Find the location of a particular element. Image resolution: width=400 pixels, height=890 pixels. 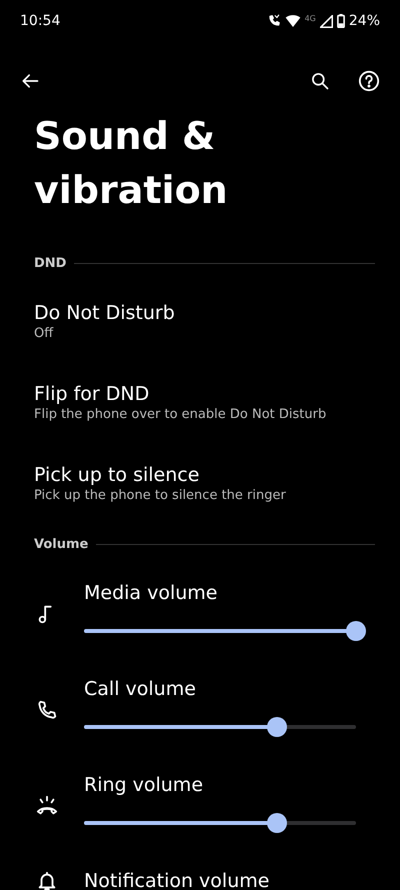

network-type: 4G is located at coordinates (310, 18).